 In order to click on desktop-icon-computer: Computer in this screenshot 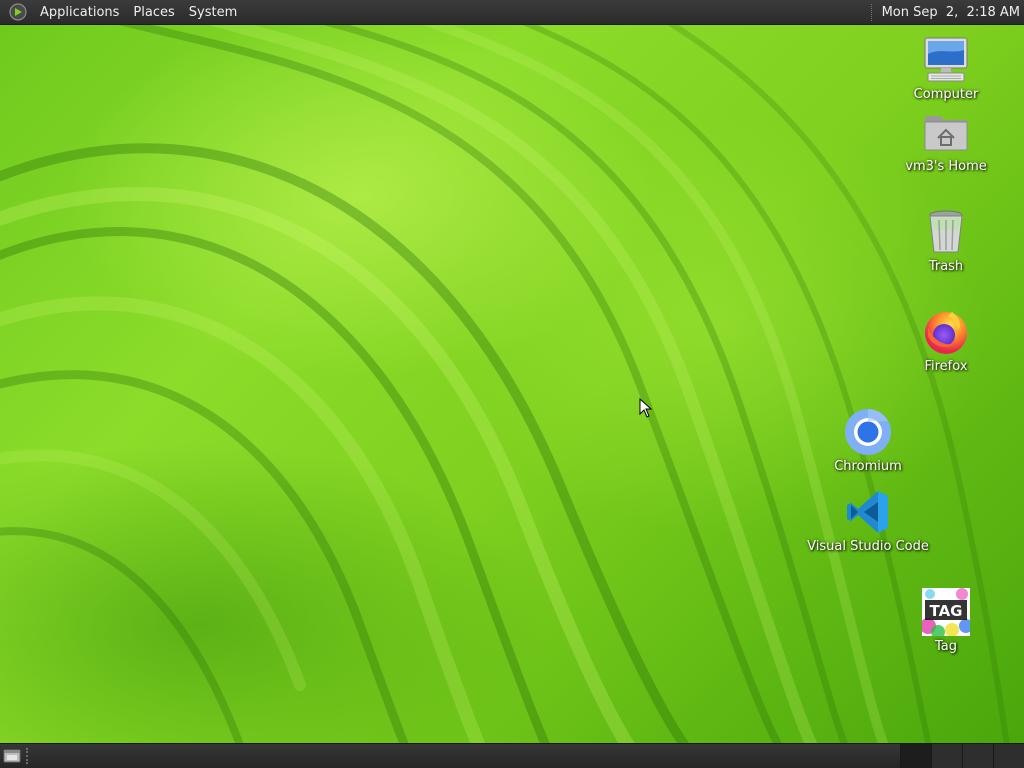, I will do `click(946, 68)`.